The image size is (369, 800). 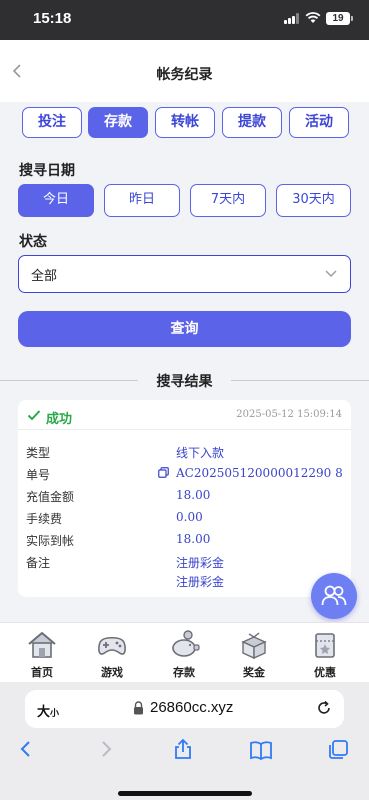 I want to click on browser-back-icon, so click(x=26, y=749).